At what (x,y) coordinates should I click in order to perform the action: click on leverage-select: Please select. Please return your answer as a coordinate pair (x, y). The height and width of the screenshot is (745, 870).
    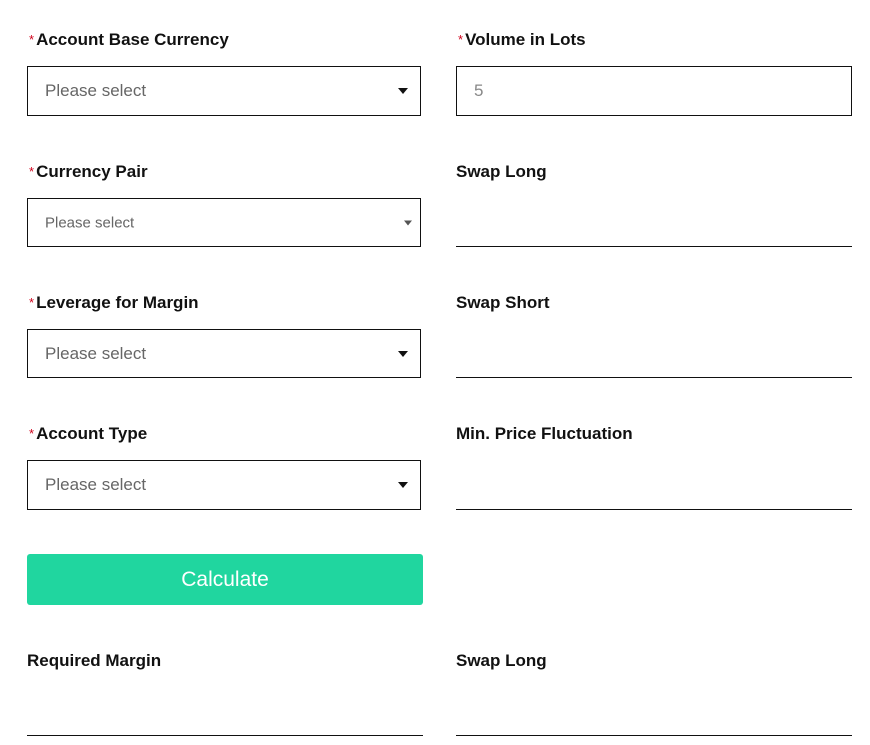
    Looking at the image, I should click on (224, 353).